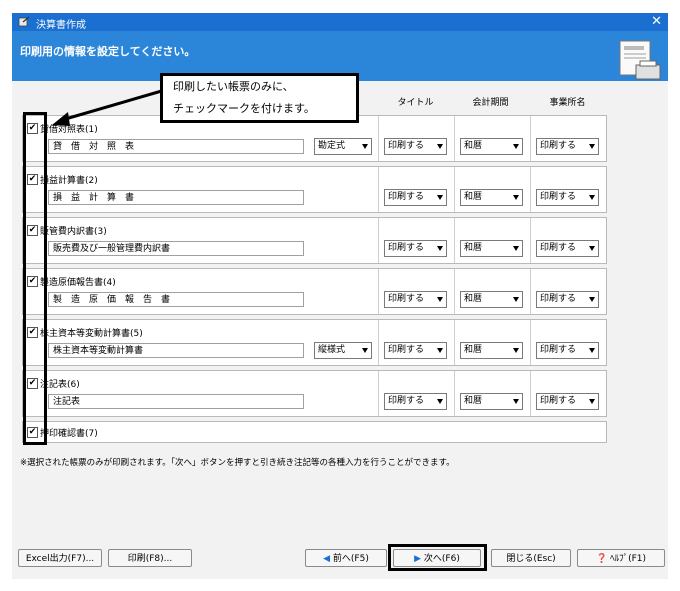 This screenshot has width=680, height=591. Describe the element at coordinates (601, 559) in the screenshot. I see `help-icon: ❓` at that location.